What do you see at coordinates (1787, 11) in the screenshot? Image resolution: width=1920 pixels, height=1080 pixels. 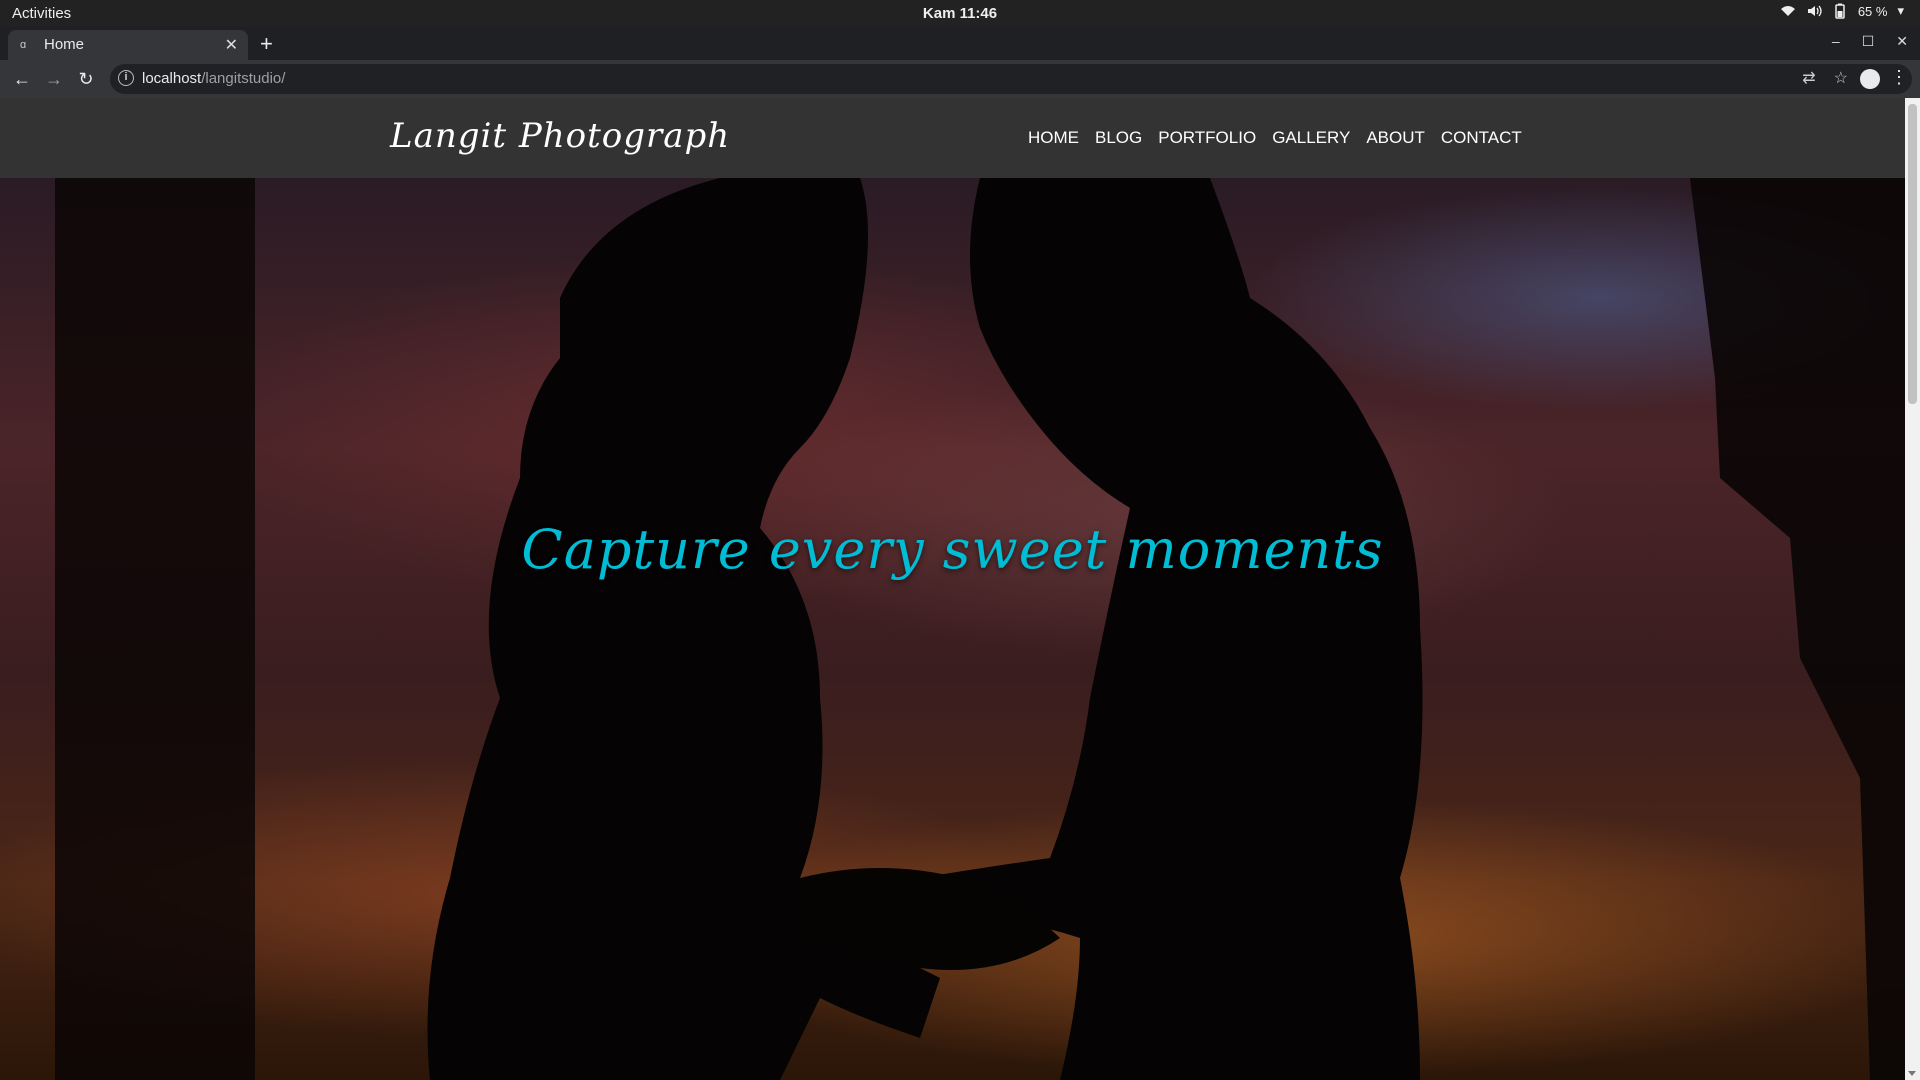 I see `wifi-icon` at bounding box center [1787, 11].